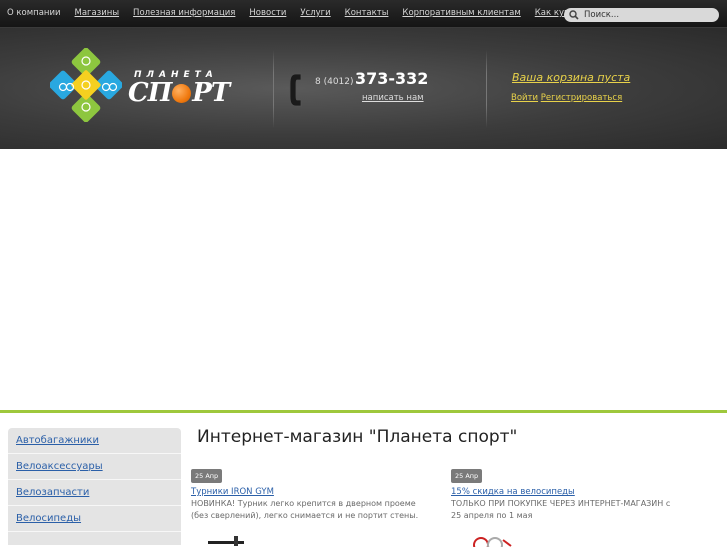  I want to click on logo-text-right: РТ, so click(211, 93).